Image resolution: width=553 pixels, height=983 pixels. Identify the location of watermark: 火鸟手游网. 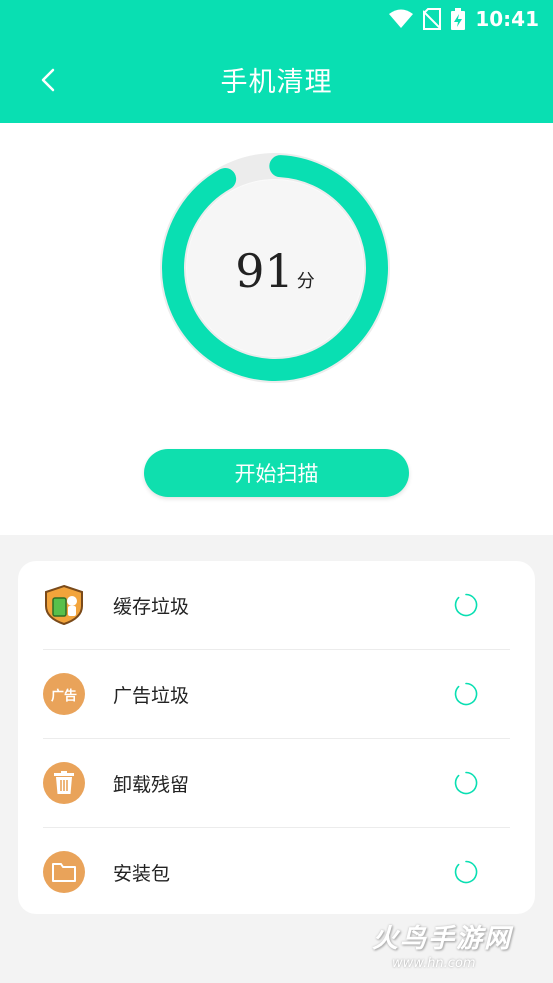
(442, 939).